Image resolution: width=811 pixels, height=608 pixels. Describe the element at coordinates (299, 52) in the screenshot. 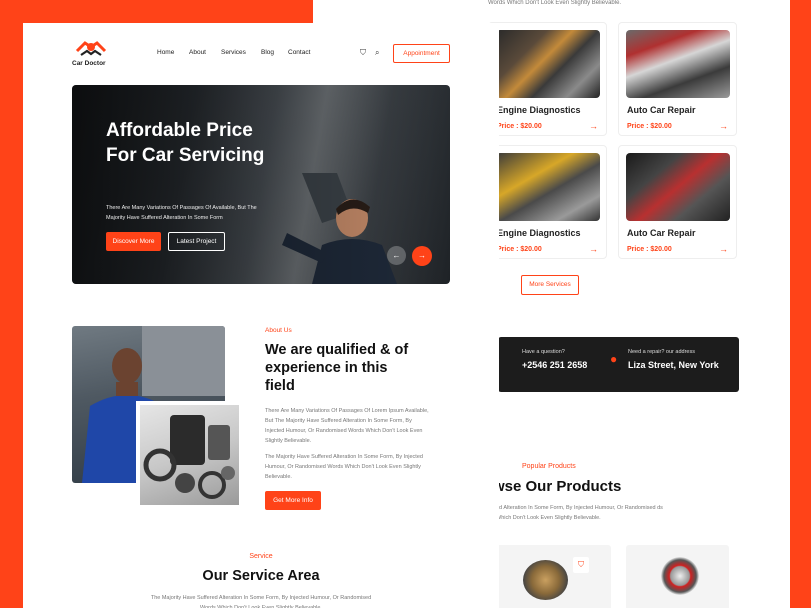

I see `nav-contact: Contact` at that location.